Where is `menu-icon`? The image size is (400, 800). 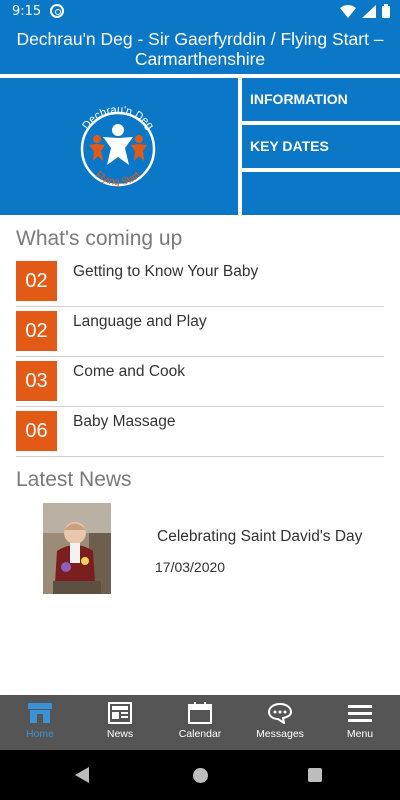
menu-icon is located at coordinates (360, 713).